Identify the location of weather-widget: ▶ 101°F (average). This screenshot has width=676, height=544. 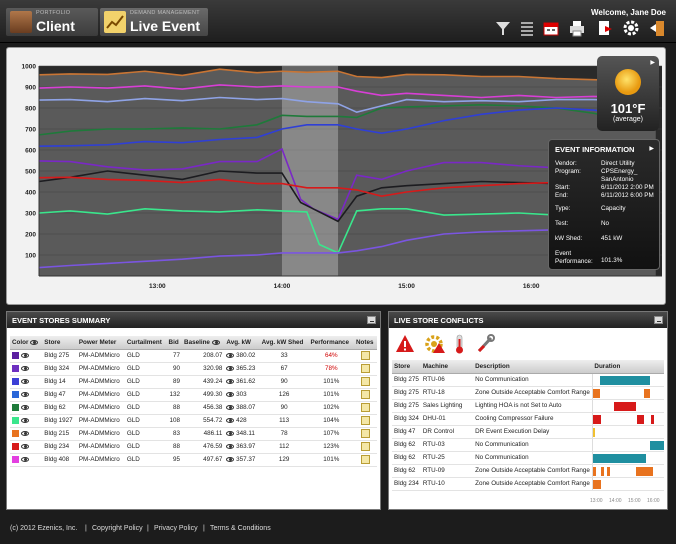
(628, 93).